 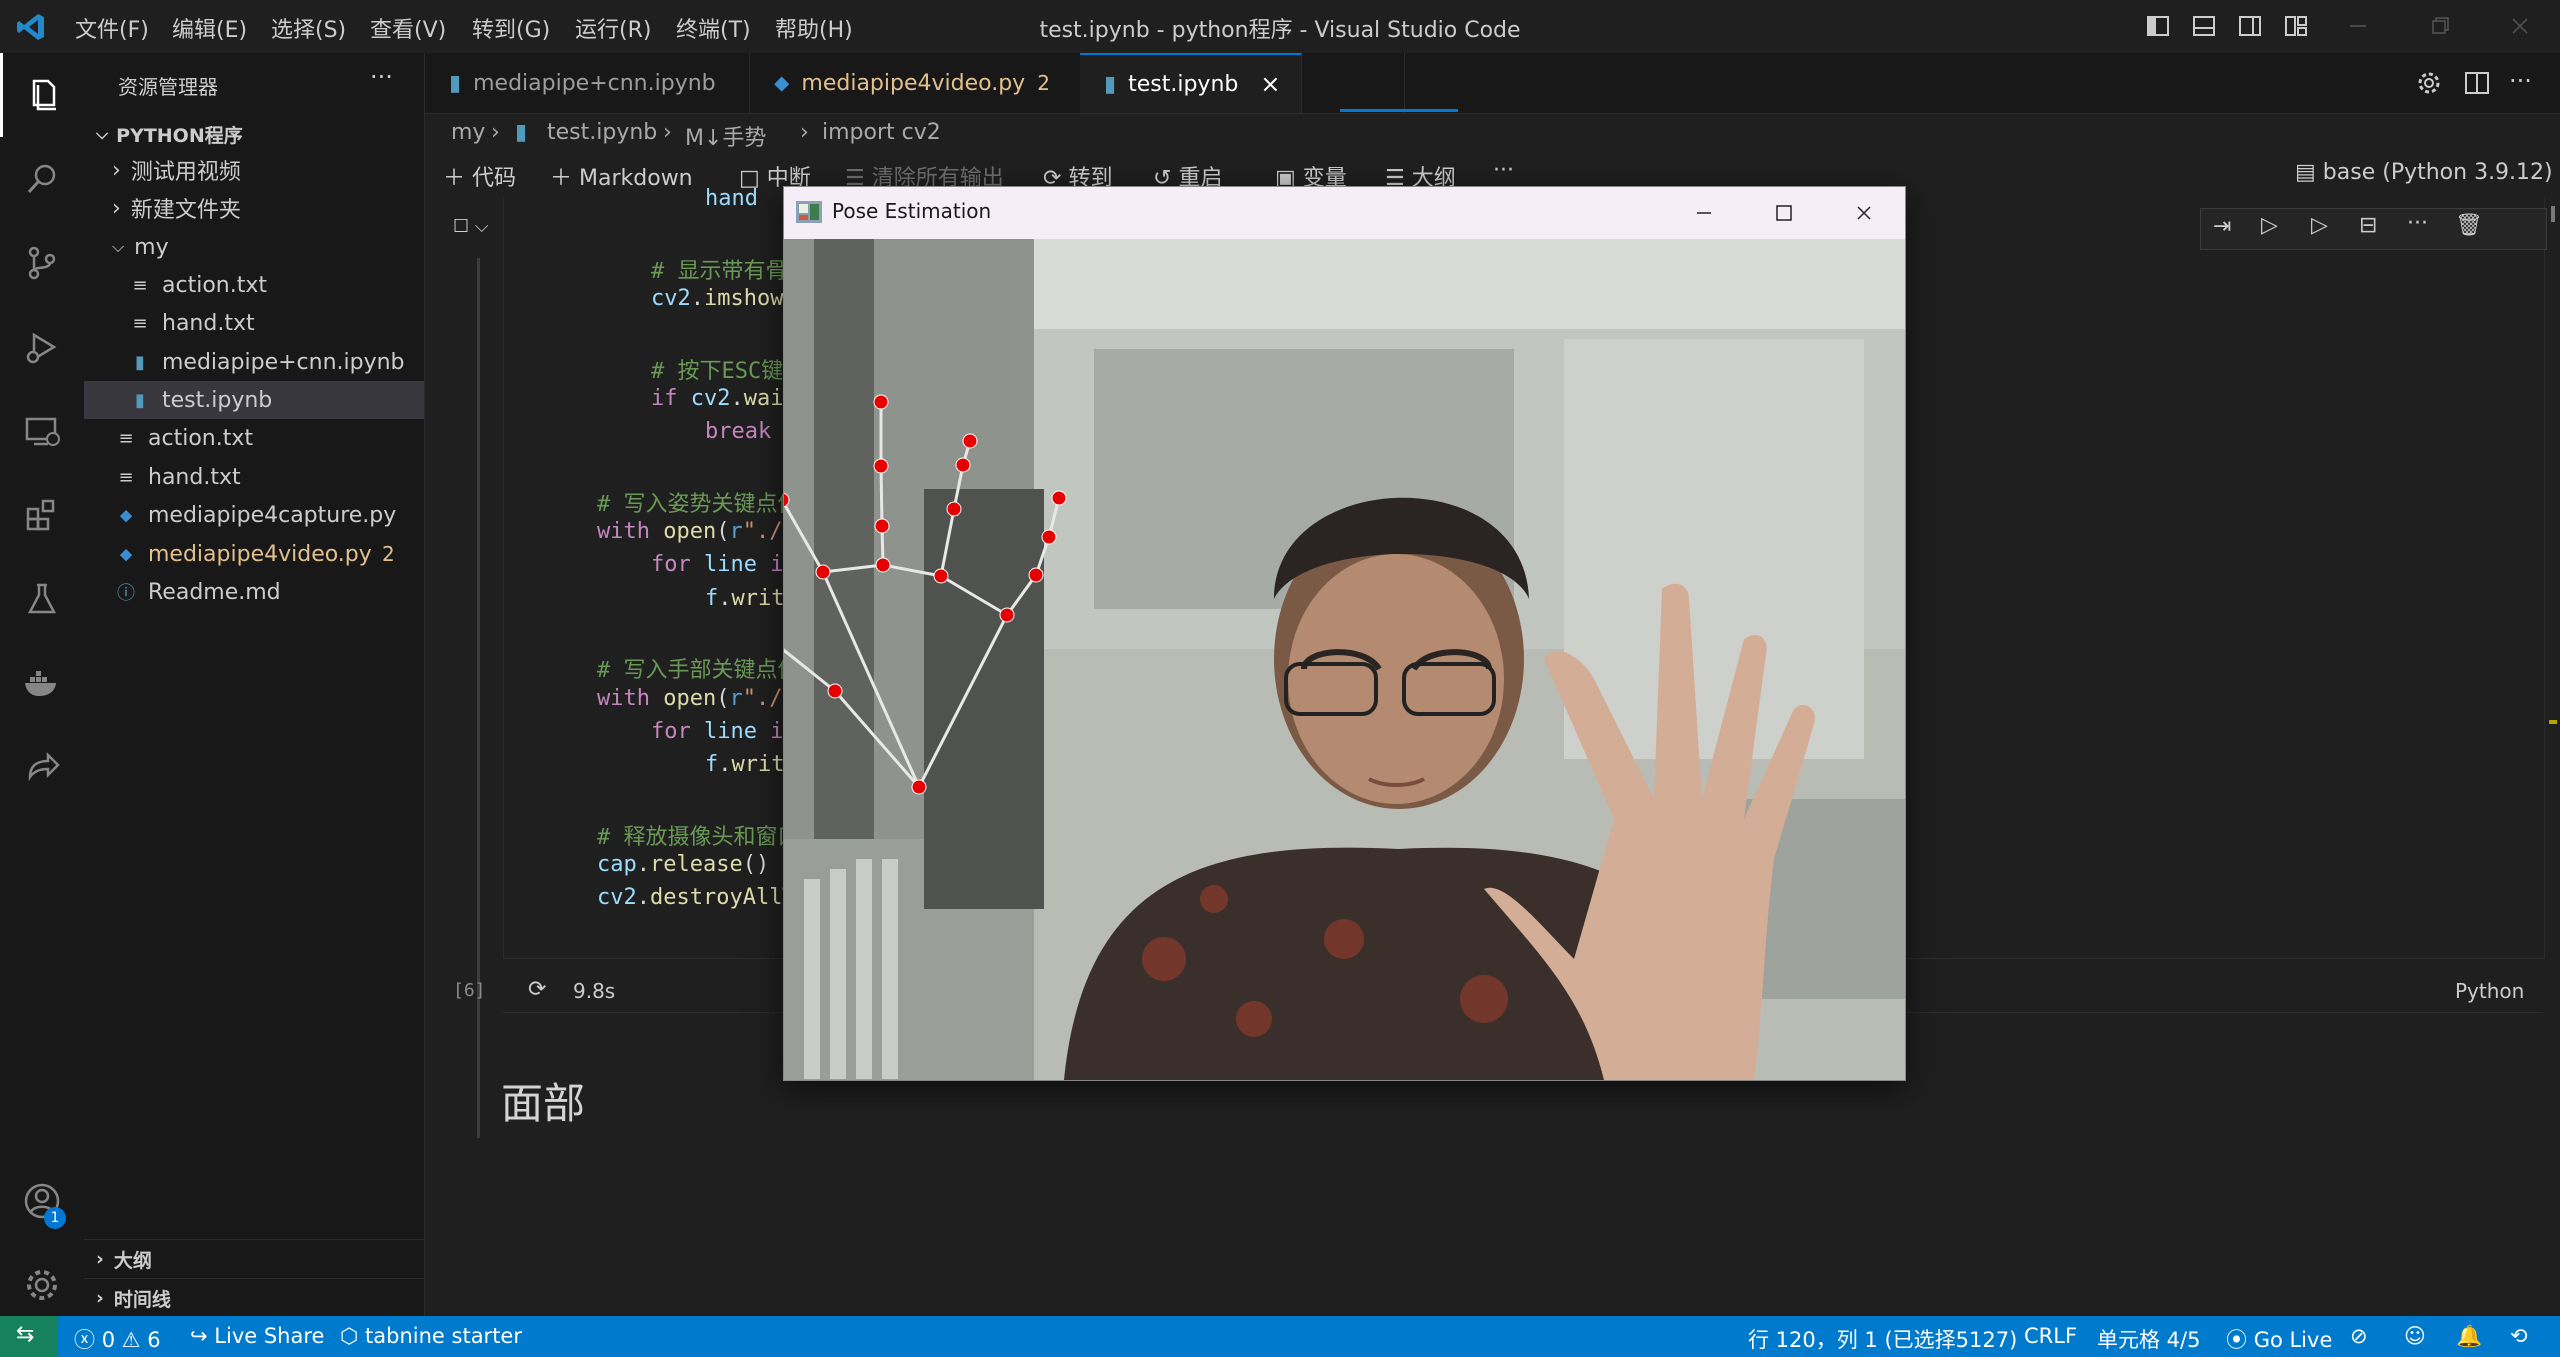 I want to click on tree-file-hand-txt: ≡ hand.txt, so click(x=254, y=323).